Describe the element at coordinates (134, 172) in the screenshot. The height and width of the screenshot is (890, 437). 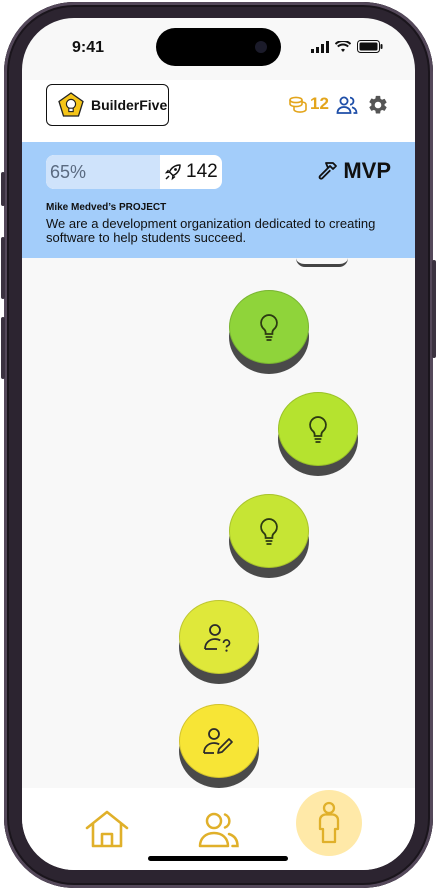
I see `progress-bar: 65% 142` at that location.